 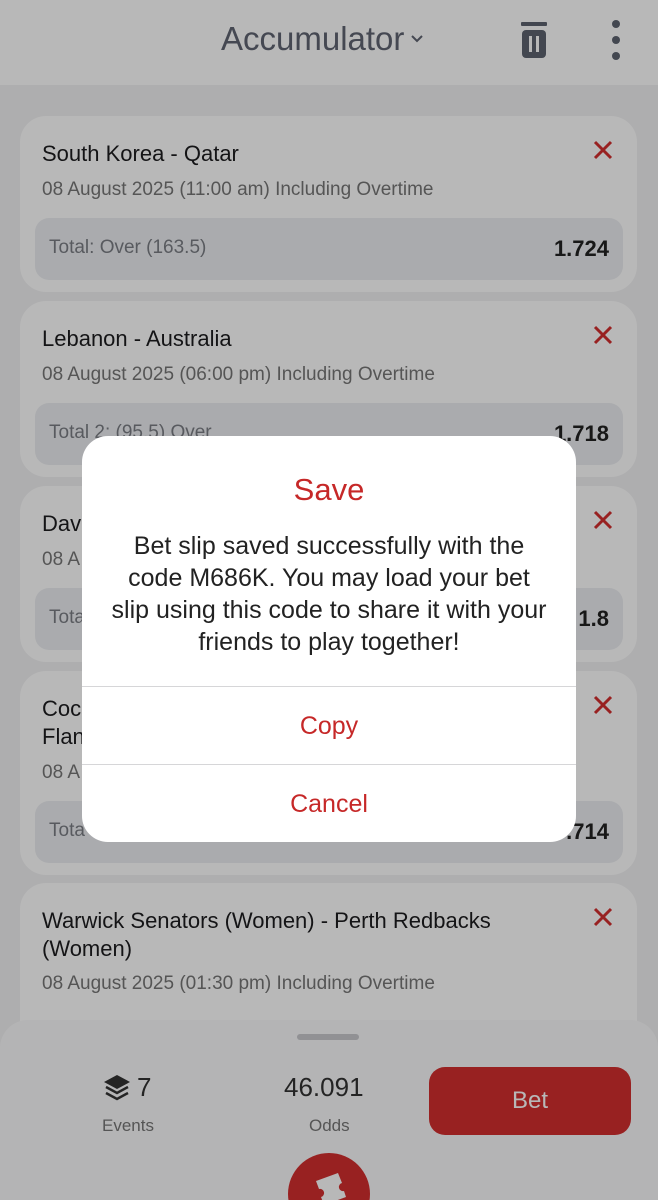 I want to click on copy-button: Copy, so click(x=329, y=726).